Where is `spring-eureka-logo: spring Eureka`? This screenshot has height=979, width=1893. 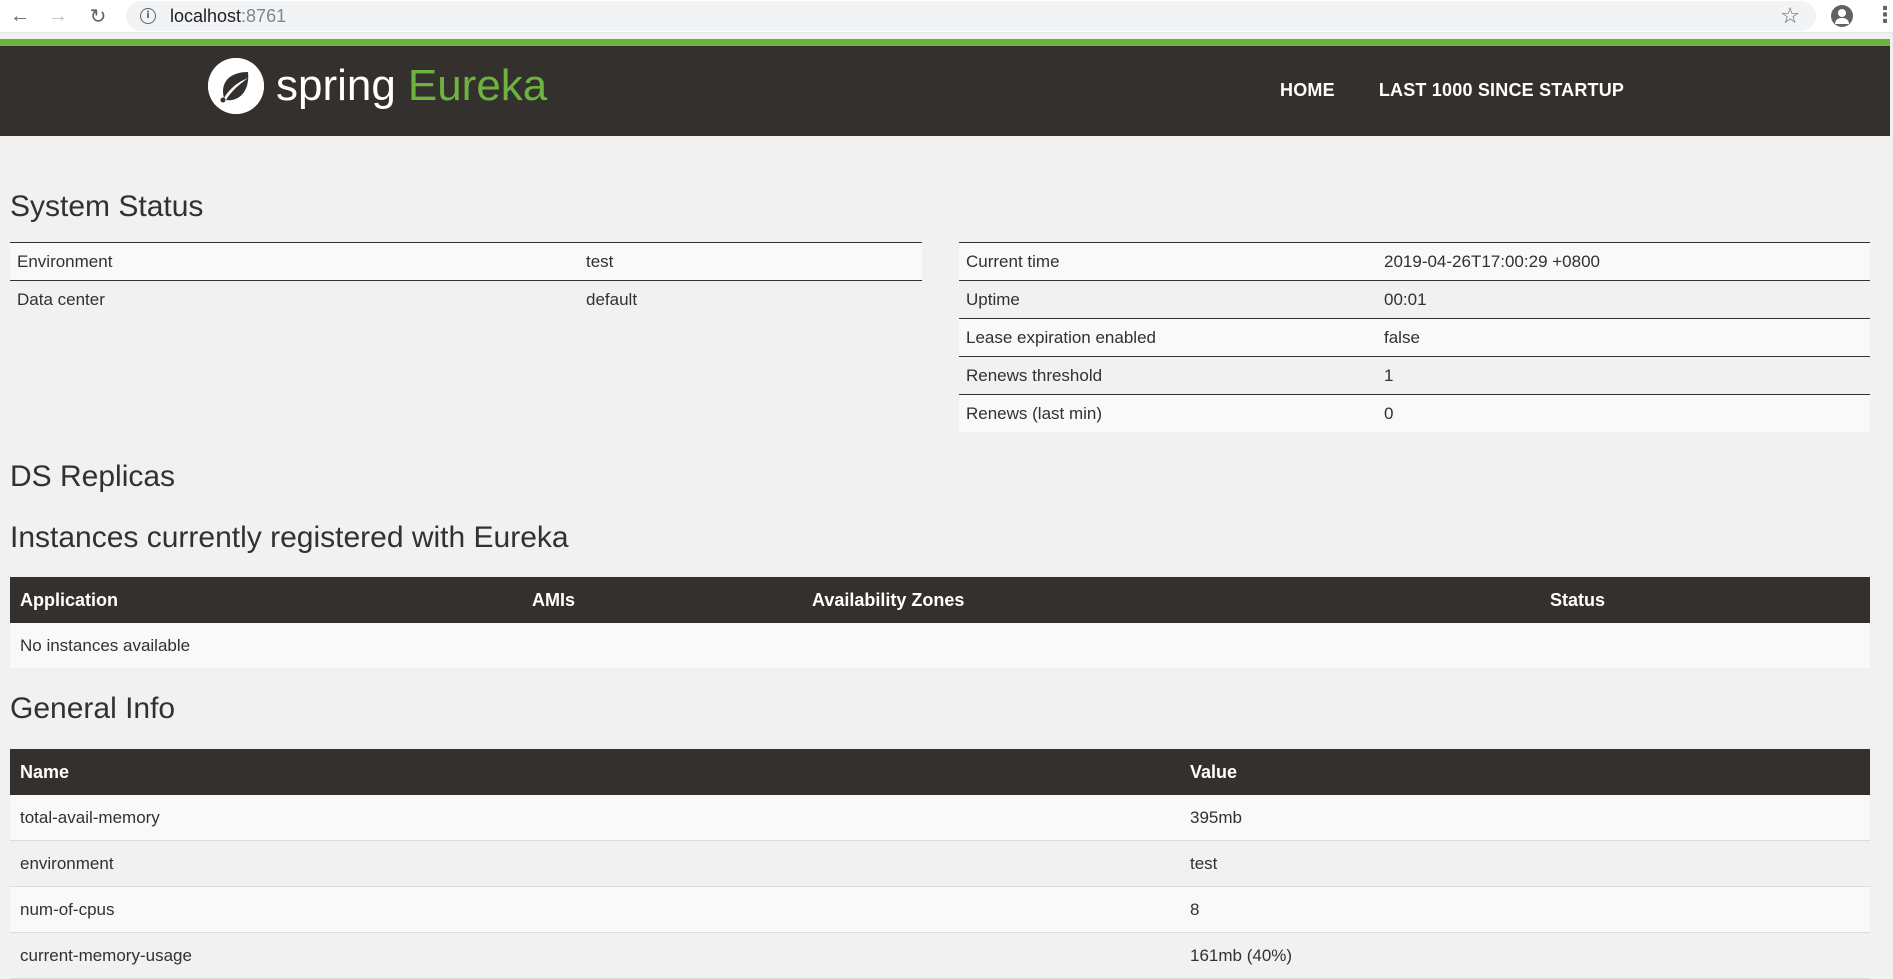
spring-eureka-logo: spring Eureka is located at coordinates (377, 86).